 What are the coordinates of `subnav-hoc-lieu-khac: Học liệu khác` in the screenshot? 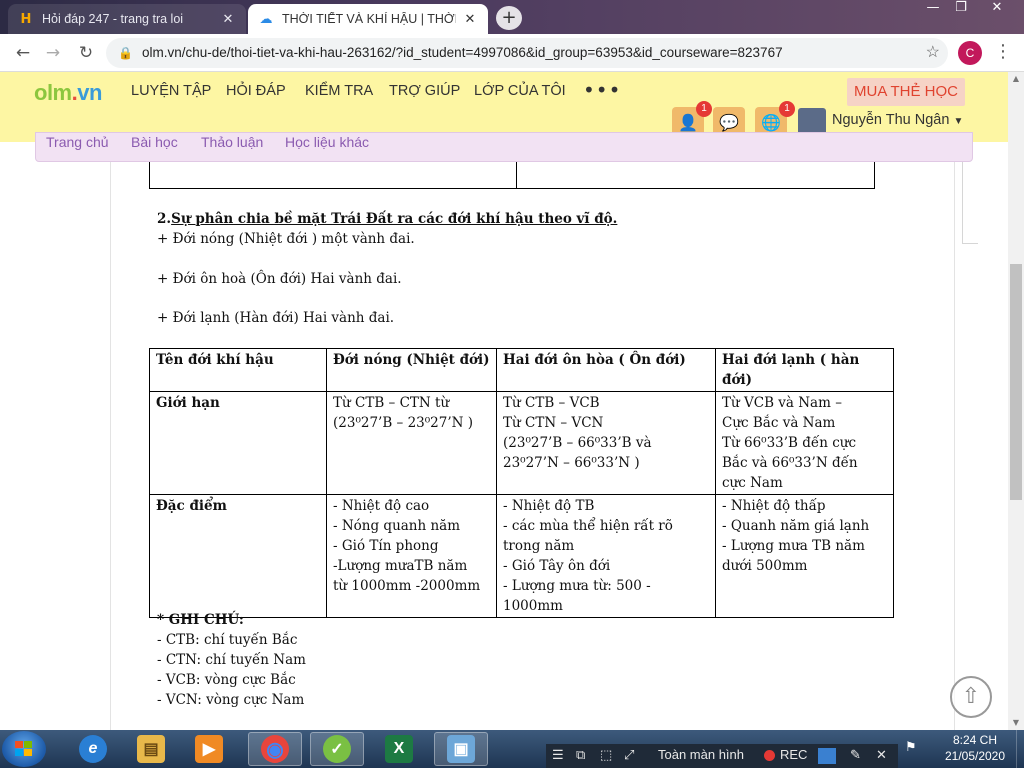 It's located at (327, 142).